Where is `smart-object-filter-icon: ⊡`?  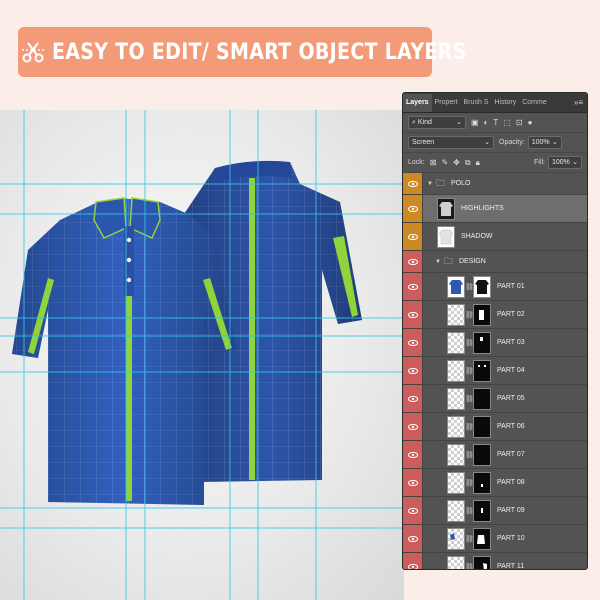
smart-object-filter-icon: ⊡ is located at coordinates (519, 122).